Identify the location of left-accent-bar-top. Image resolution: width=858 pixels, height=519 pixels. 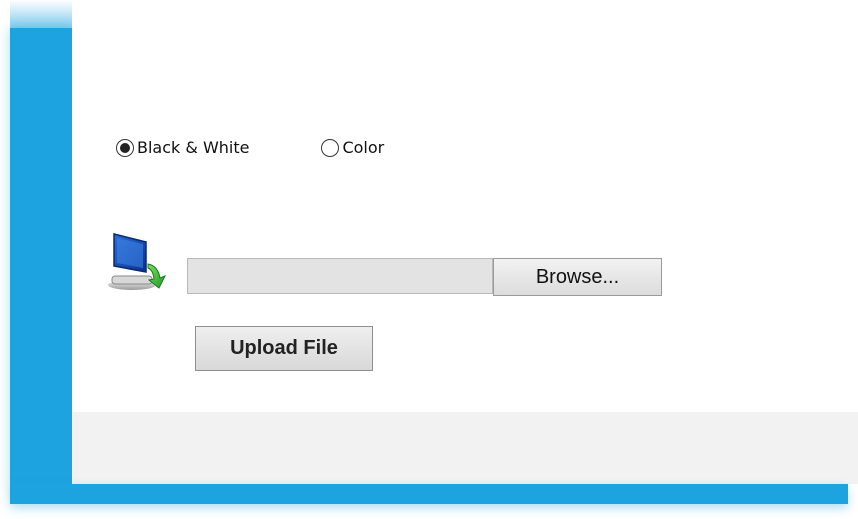
(41, 14).